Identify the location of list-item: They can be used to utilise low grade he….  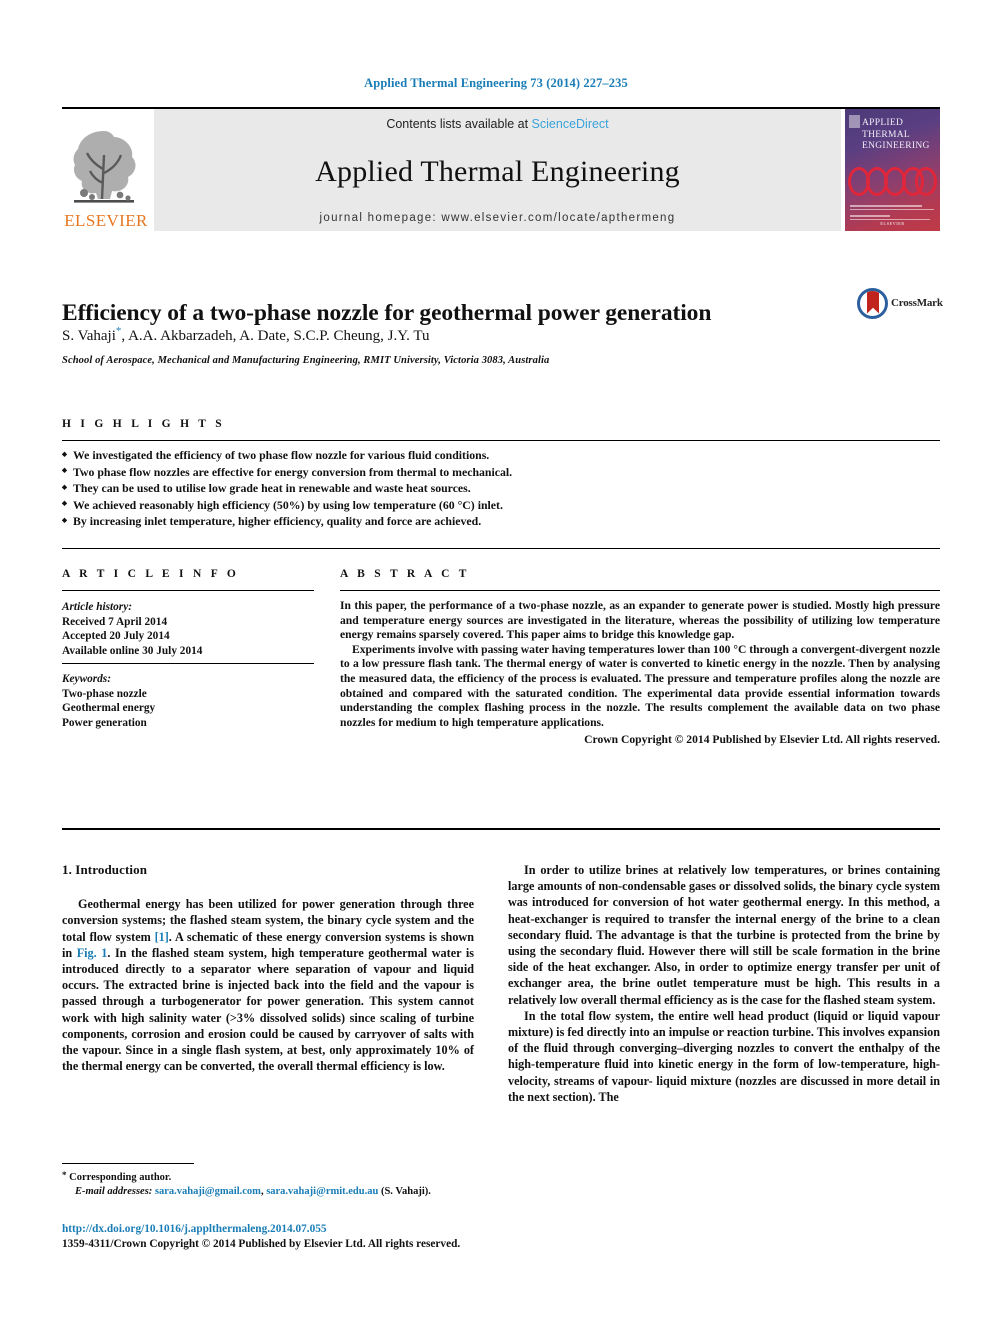
(501, 488).